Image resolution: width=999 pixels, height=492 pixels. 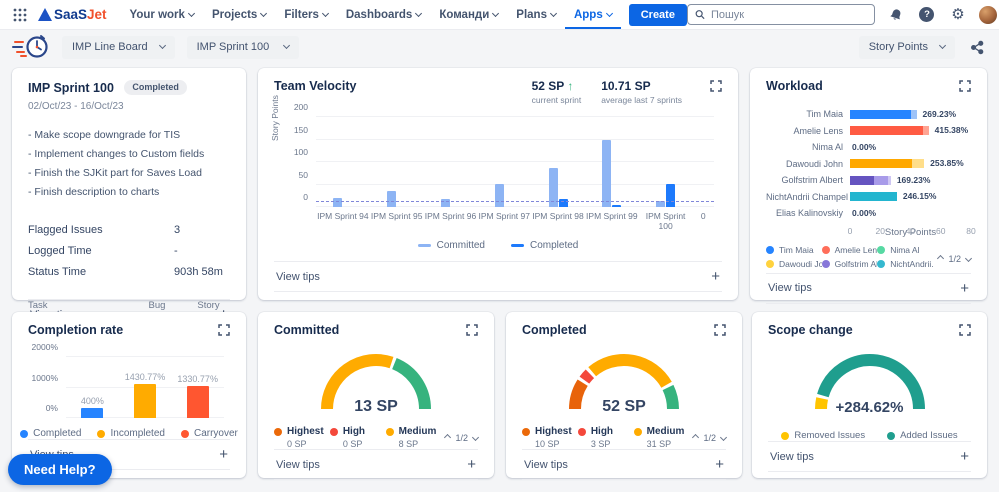 What do you see at coordinates (661, 437) in the screenshot?
I see `legend-item-medium: Medium 31 SP` at bounding box center [661, 437].